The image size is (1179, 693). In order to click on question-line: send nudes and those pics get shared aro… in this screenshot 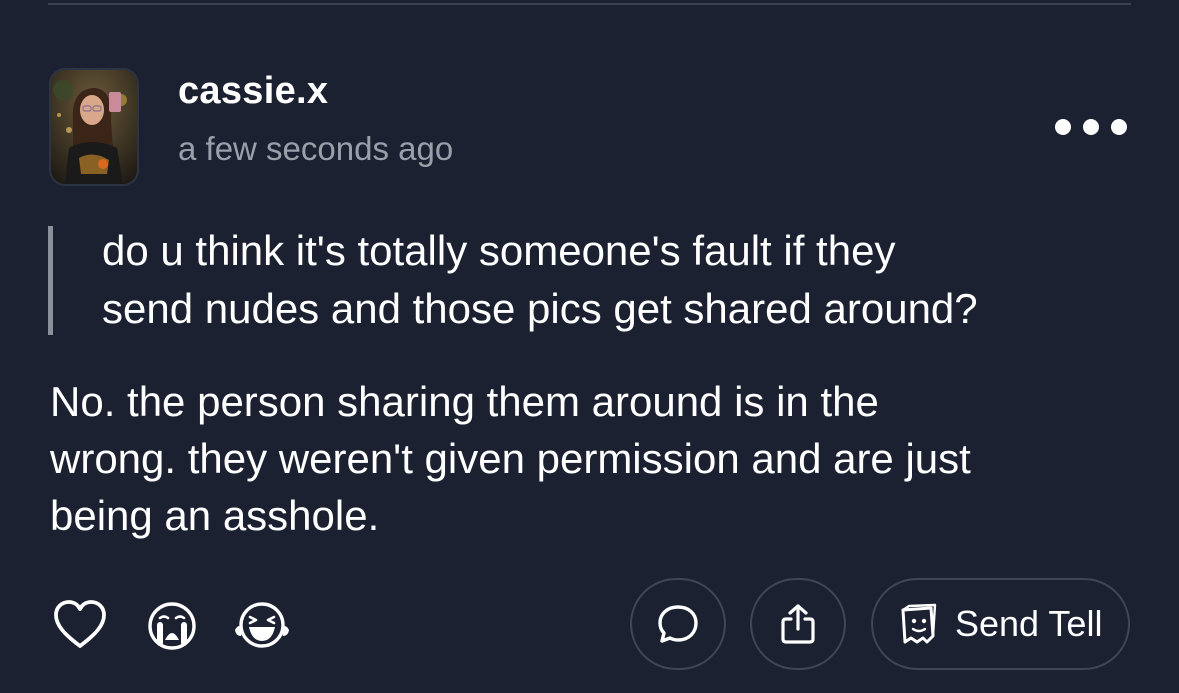, I will do `click(540, 308)`.